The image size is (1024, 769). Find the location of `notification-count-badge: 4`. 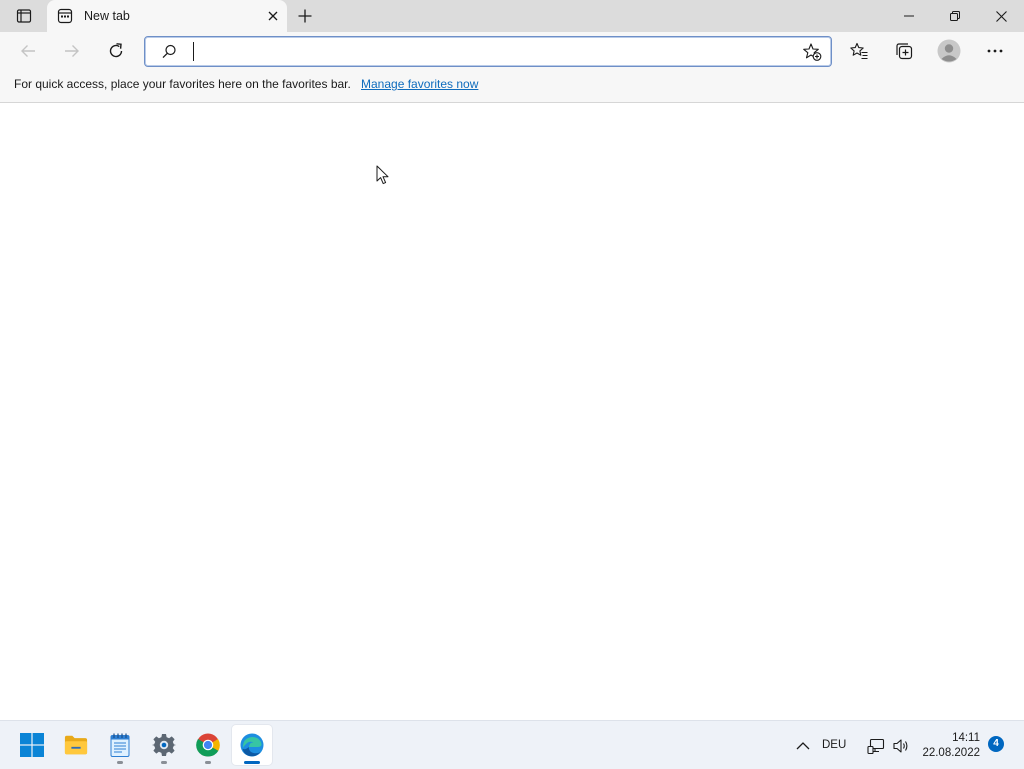

notification-count-badge: 4 is located at coordinates (996, 744).